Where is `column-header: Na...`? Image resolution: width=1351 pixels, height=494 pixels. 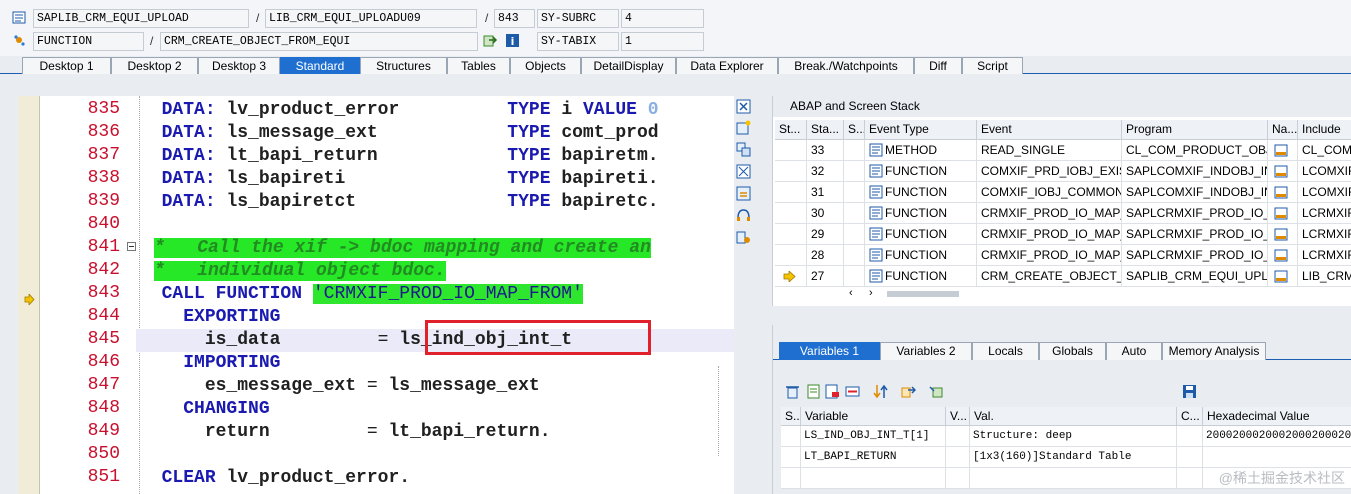
column-header: Na... is located at coordinates (1283, 130).